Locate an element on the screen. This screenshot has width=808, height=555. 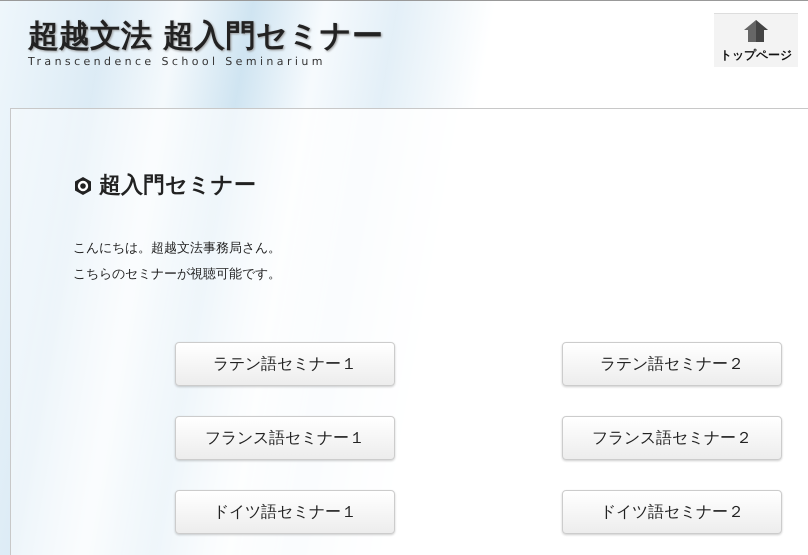
greeting-text: こちらのセミナーが視聴可能です。 is located at coordinates (177, 275).